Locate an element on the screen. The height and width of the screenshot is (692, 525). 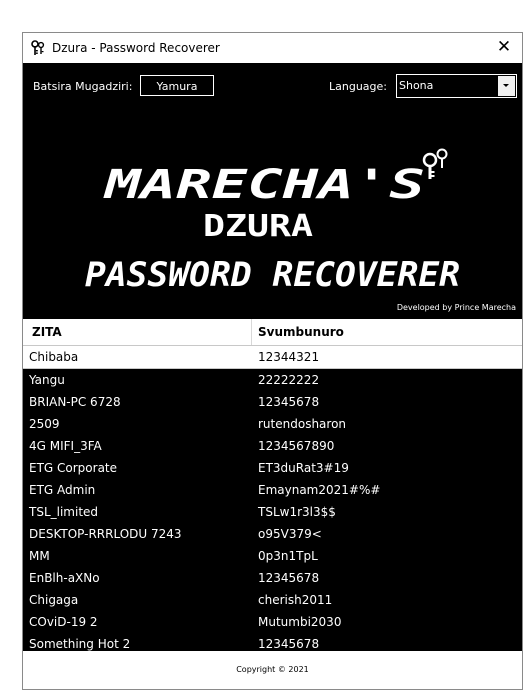
window-title: Dzura - Password Recoverer is located at coordinates (136, 48).